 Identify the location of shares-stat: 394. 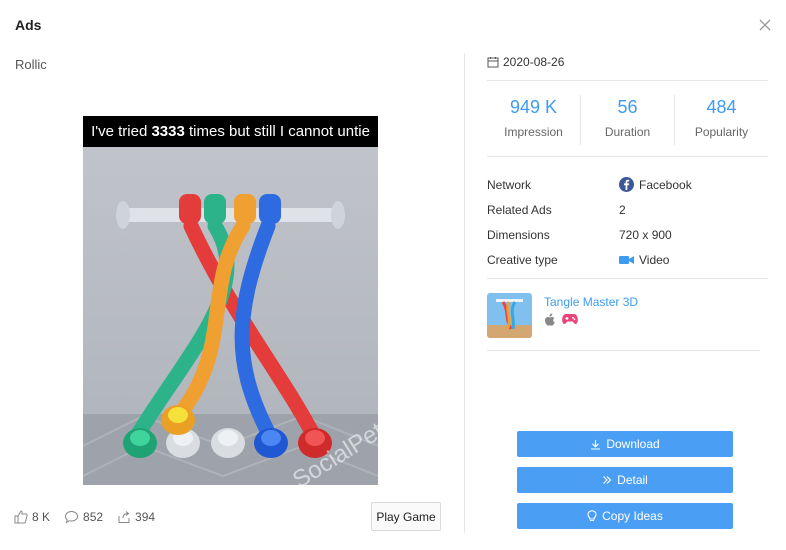
(136, 517).